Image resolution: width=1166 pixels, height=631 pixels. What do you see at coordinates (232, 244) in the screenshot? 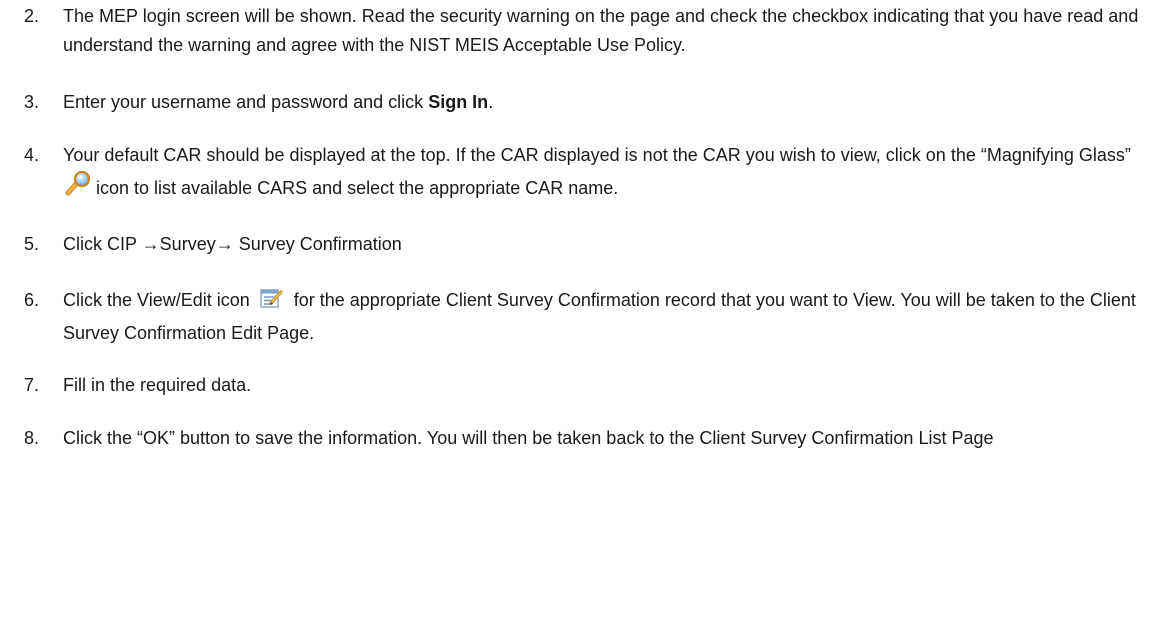
I see `step-text: Click CIP →Survey→ Survey Confirmation` at bounding box center [232, 244].